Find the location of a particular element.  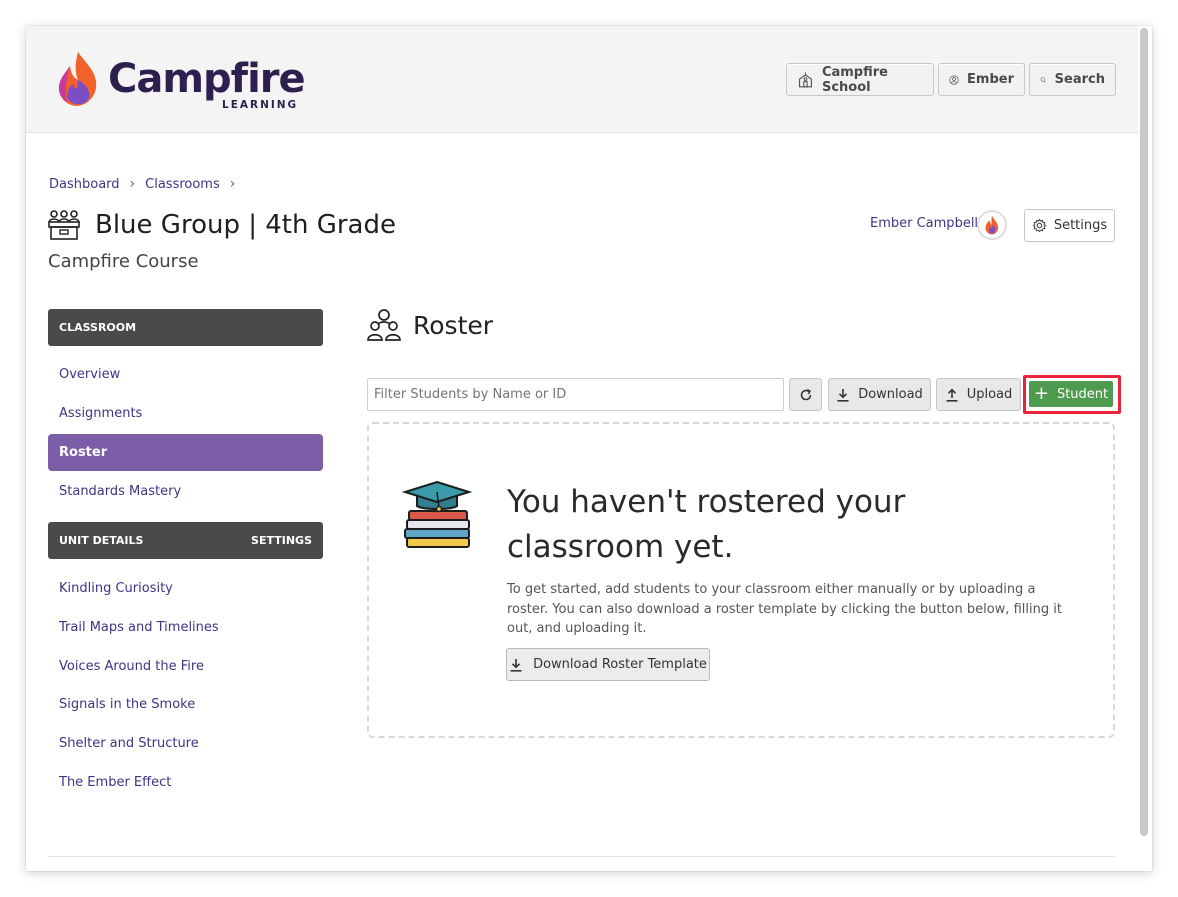

avatar is located at coordinates (992, 225).